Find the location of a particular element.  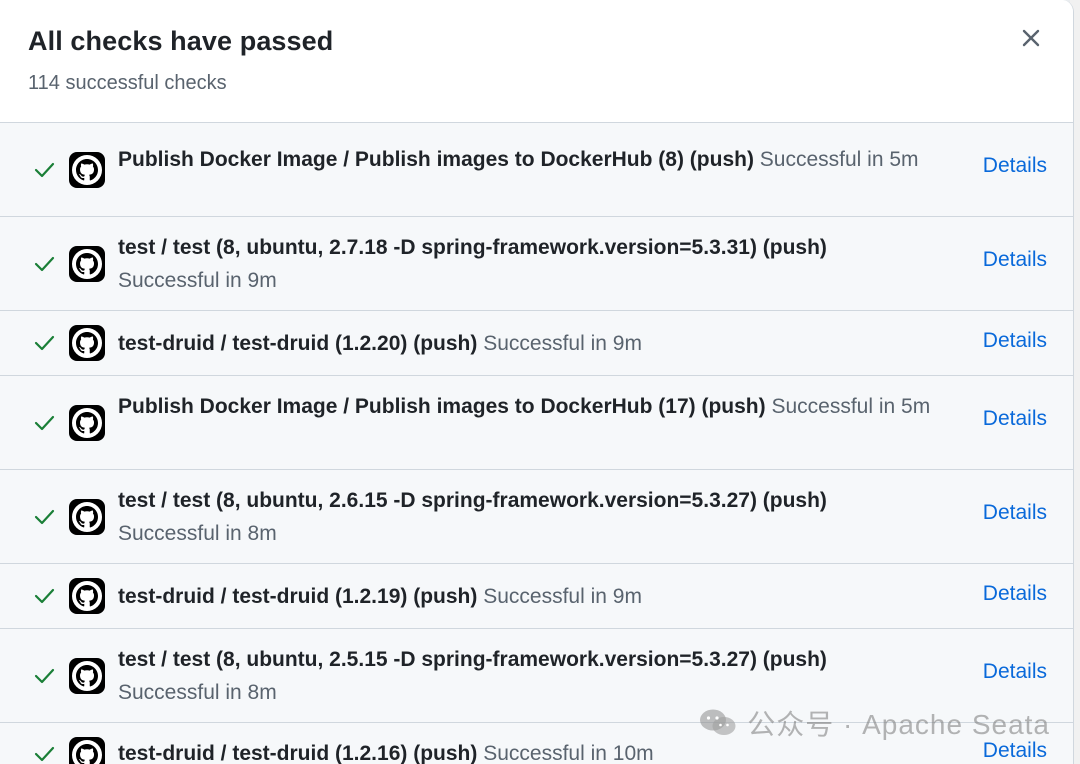

wechat-icon is located at coordinates (718, 722).